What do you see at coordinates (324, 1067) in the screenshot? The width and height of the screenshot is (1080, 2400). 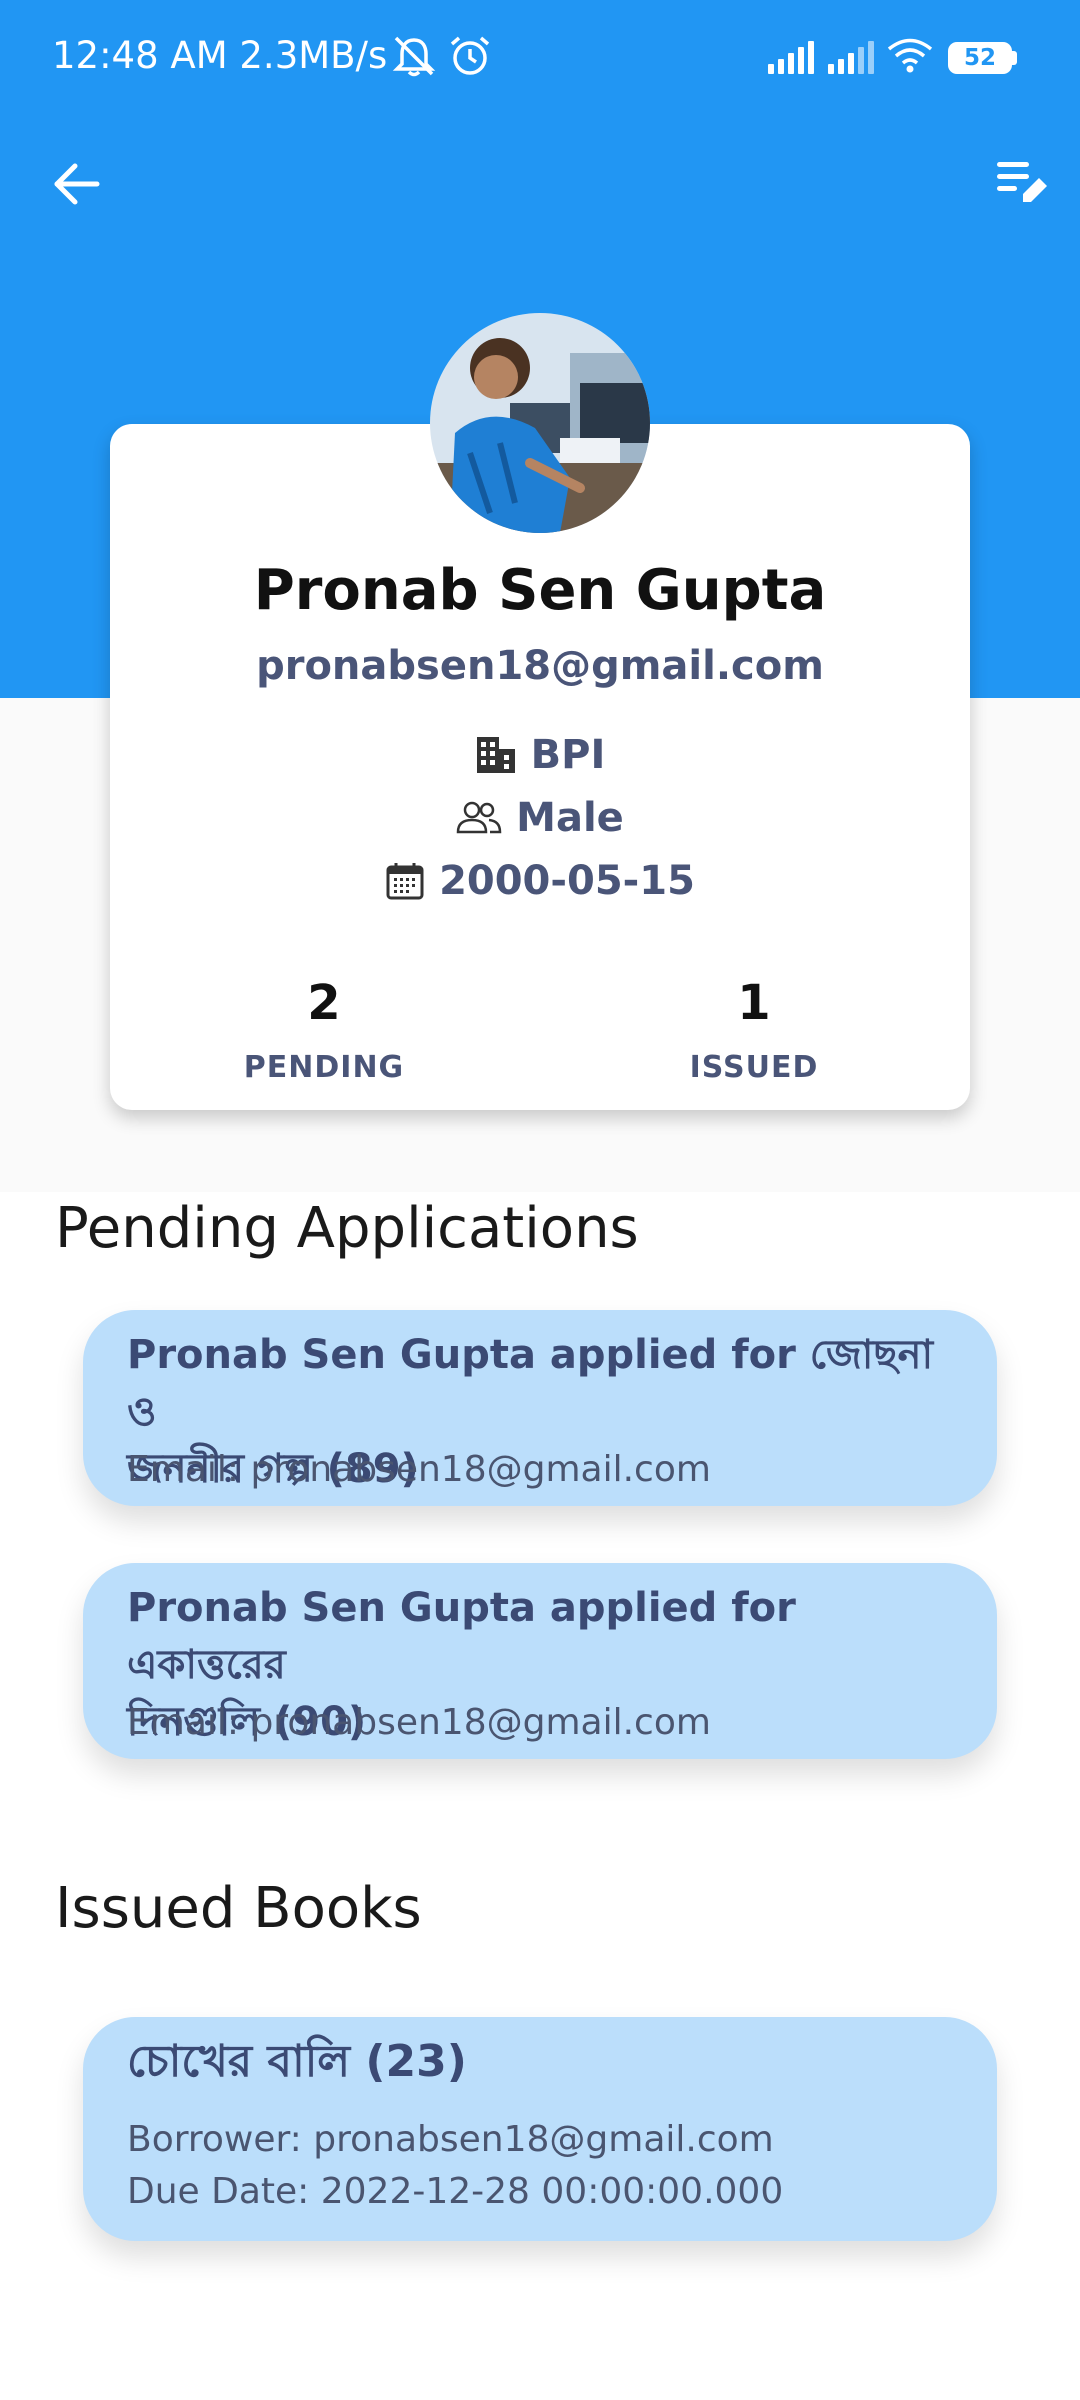 I see `pending-label: PENDING` at bounding box center [324, 1067].